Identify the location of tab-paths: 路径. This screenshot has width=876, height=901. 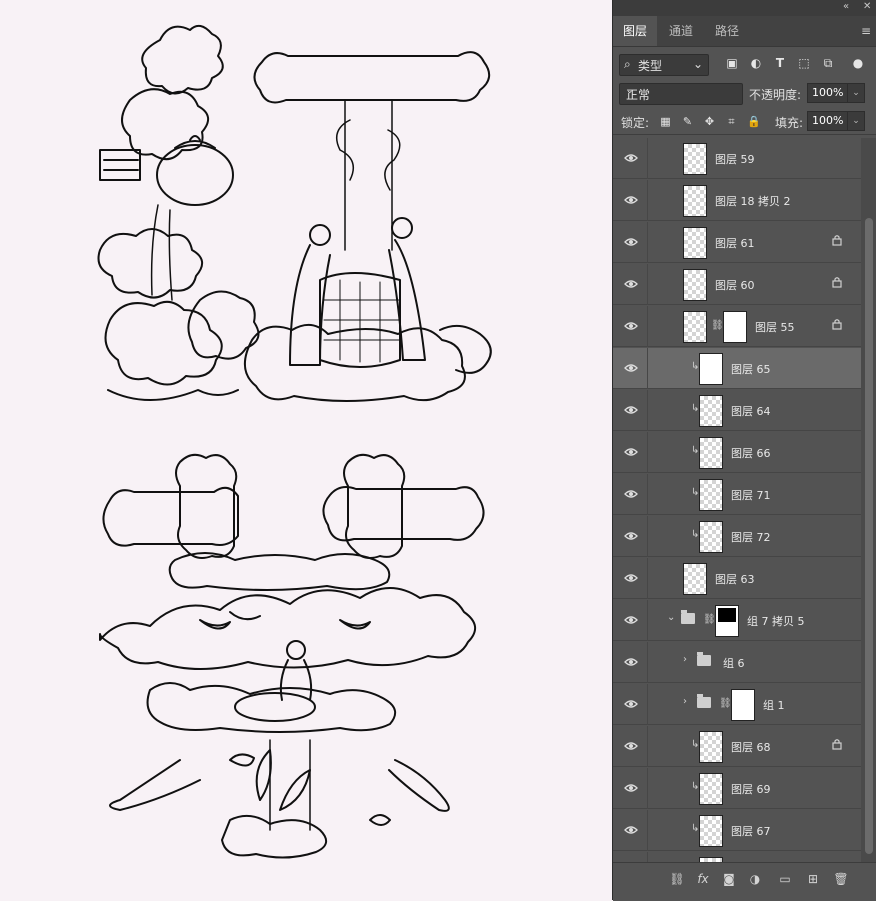
(727, 31).